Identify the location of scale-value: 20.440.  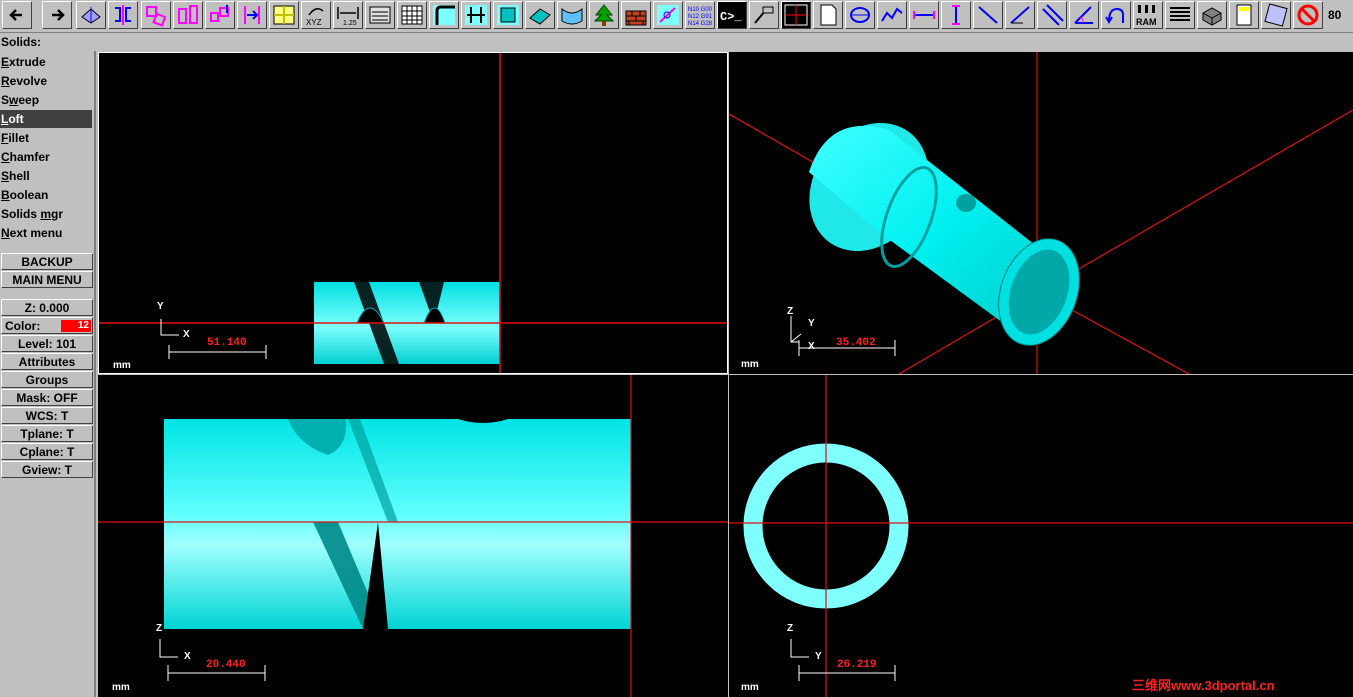
(226, 665).